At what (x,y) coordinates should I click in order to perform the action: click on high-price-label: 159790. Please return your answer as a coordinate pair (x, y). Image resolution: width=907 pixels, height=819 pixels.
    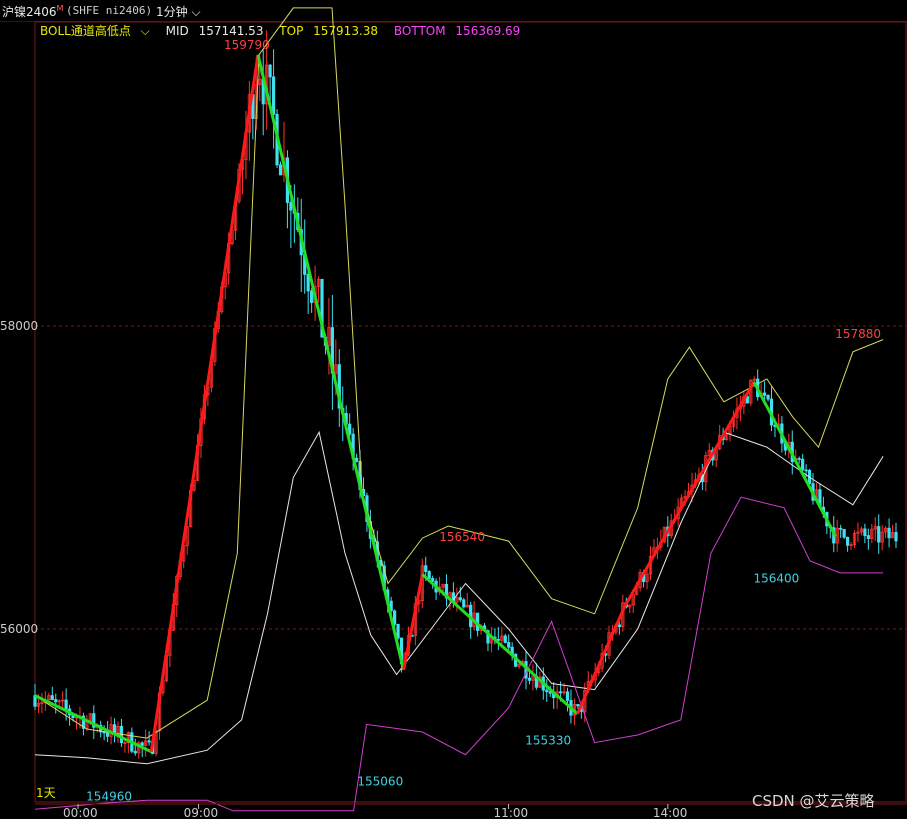
    Looking at the image, I should click on (247, 45).